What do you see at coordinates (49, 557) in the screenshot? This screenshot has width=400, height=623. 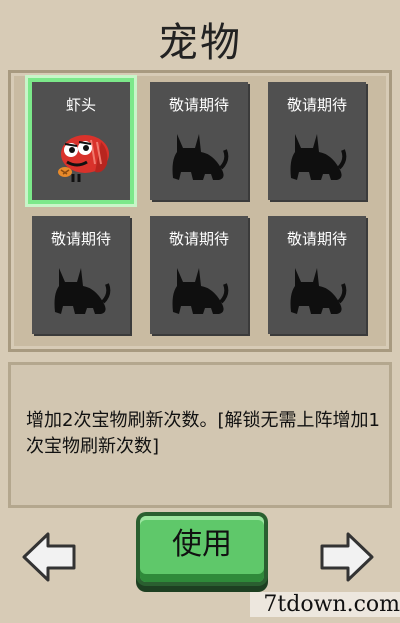 I see `previous-arrow-icon` at bounding box center [49, 557].